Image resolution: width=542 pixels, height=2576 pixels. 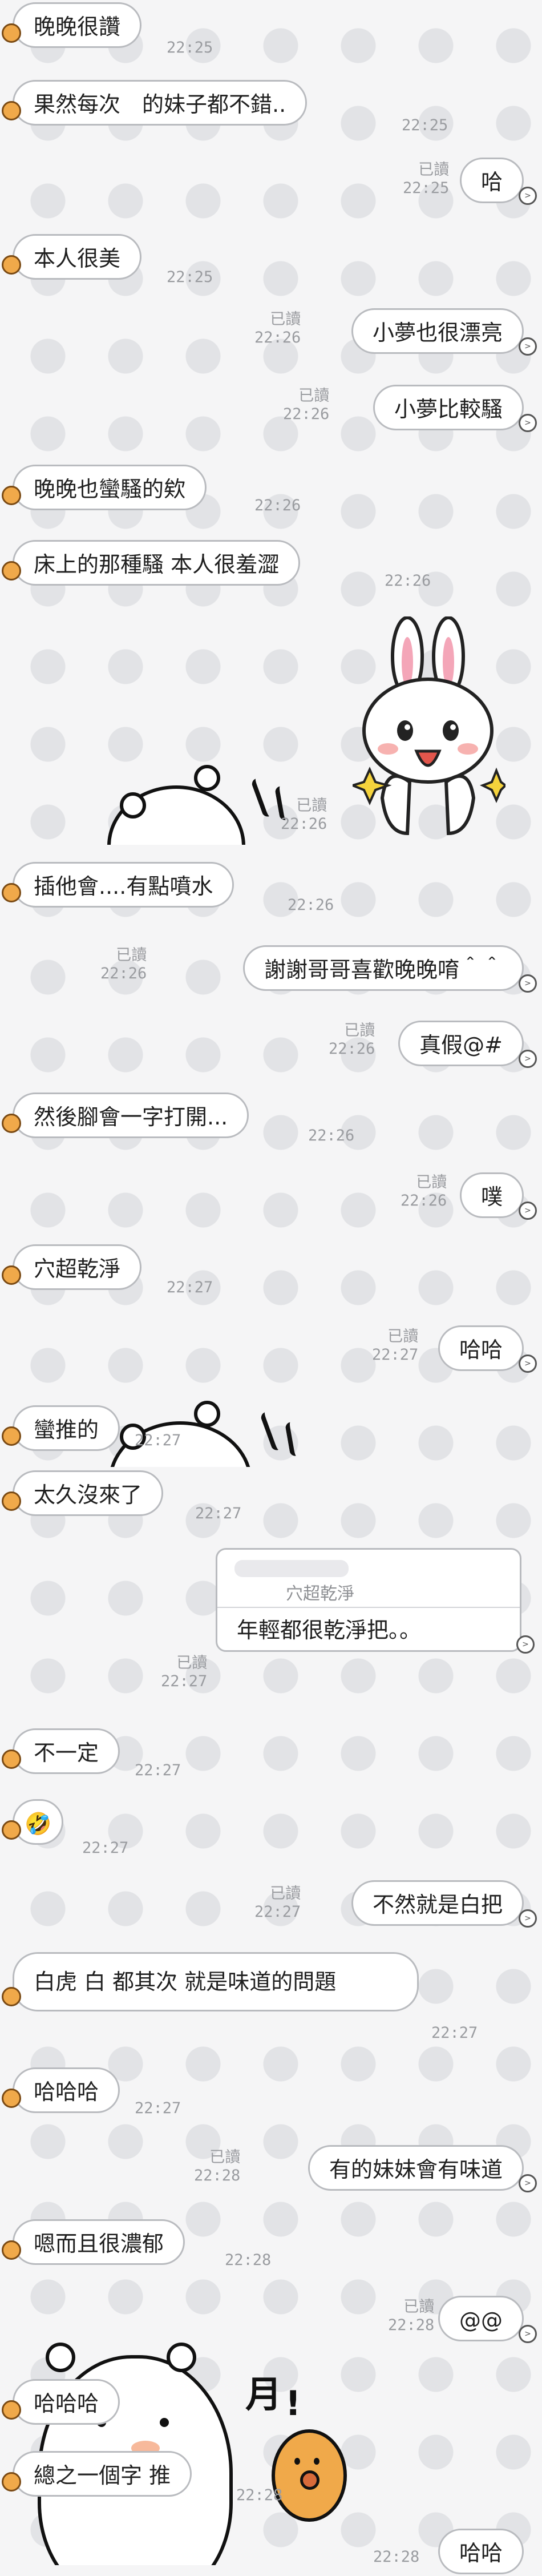 I want to click on message-bubble-incoming: 白虎 白 都其次 就是味道的問題, so click(x=210, y=1982).